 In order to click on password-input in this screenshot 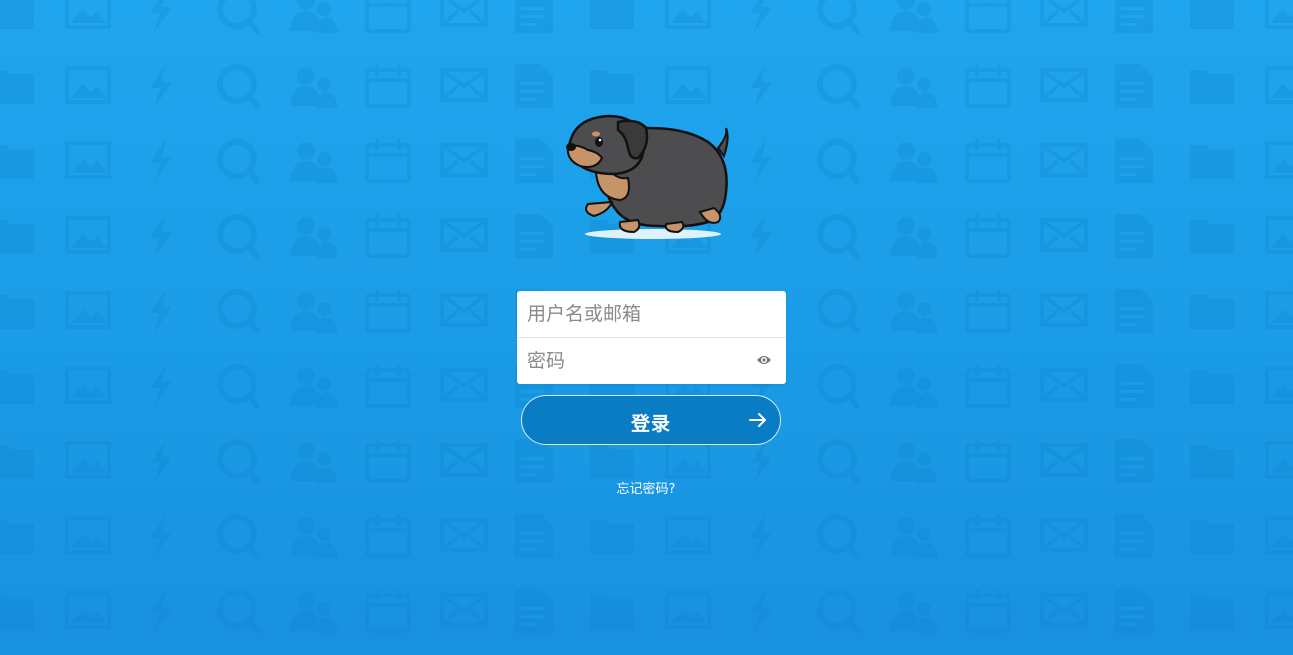, I will do `click(651, 361)`.